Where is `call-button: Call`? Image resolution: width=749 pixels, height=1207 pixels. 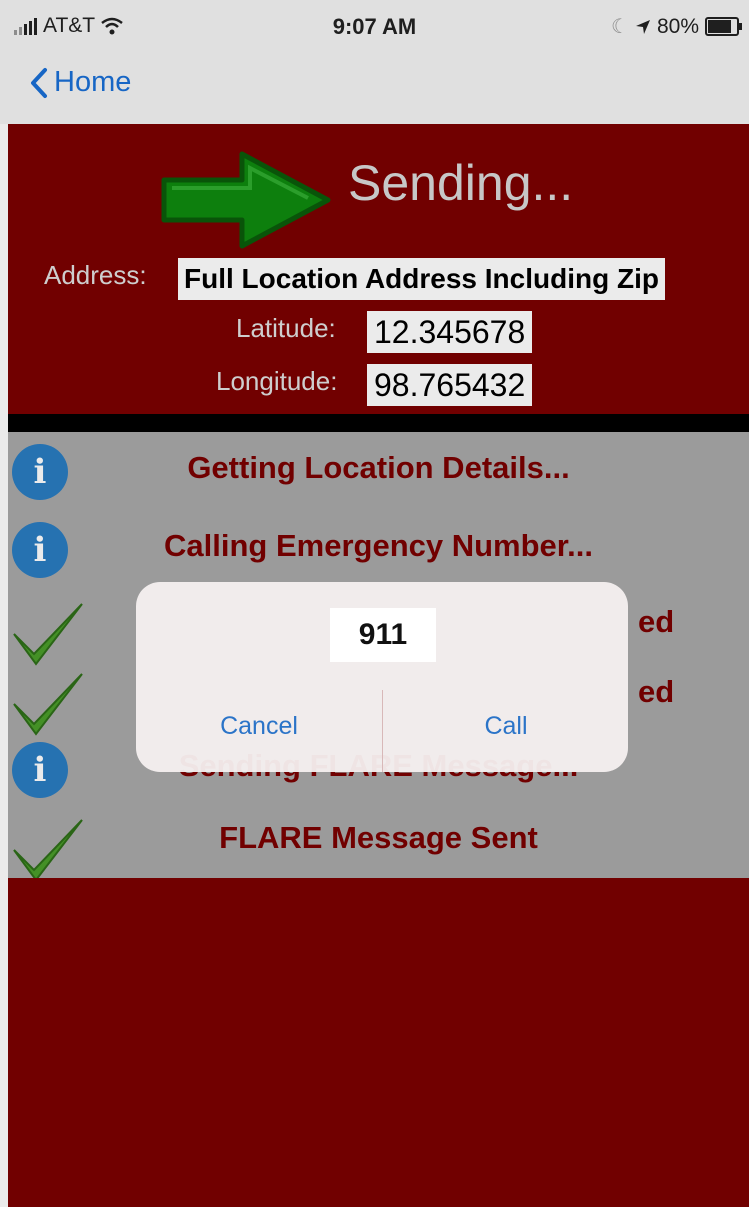
call-button: Call is located at coordinates (506, 726).